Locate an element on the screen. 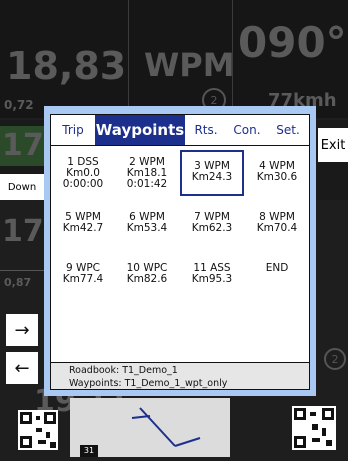  waypoint-cell: 4 WPM Km30.6 is located at coordinates (277, 177).